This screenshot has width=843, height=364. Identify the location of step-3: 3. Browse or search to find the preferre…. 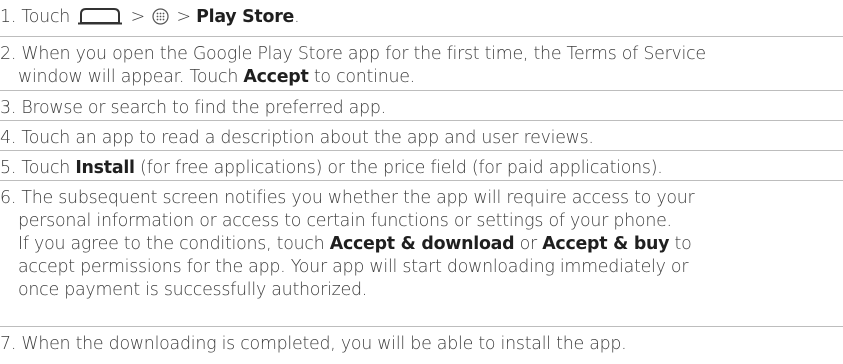
(421, 105).